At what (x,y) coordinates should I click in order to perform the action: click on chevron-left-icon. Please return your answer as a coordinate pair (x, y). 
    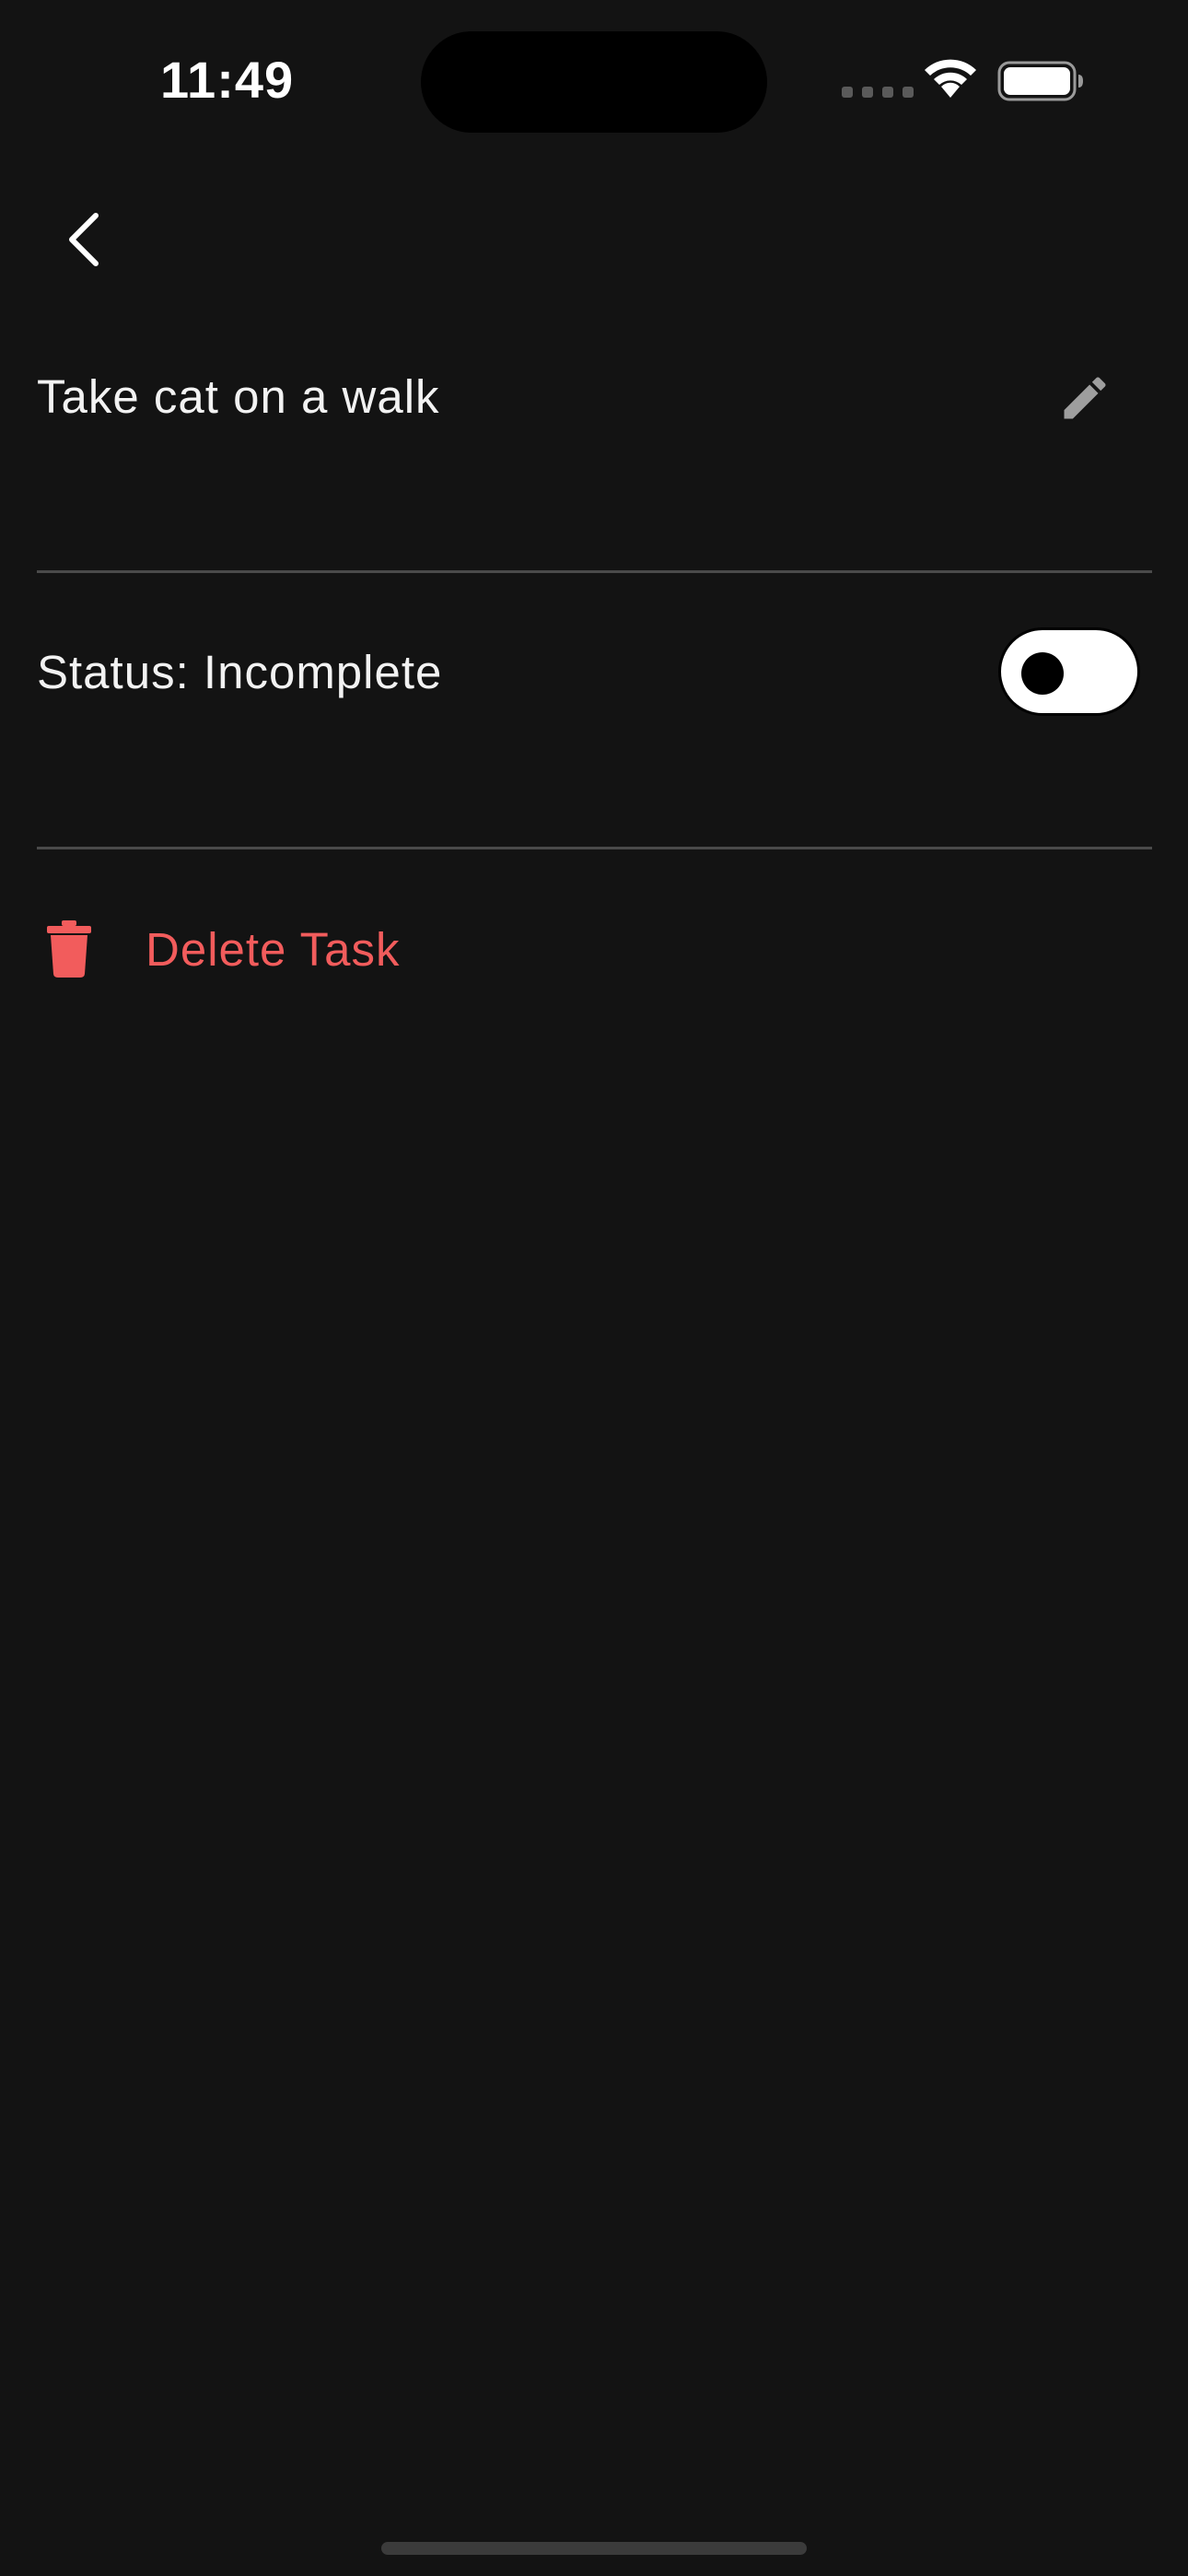
    Looking at the image, I should click on (84, 239).